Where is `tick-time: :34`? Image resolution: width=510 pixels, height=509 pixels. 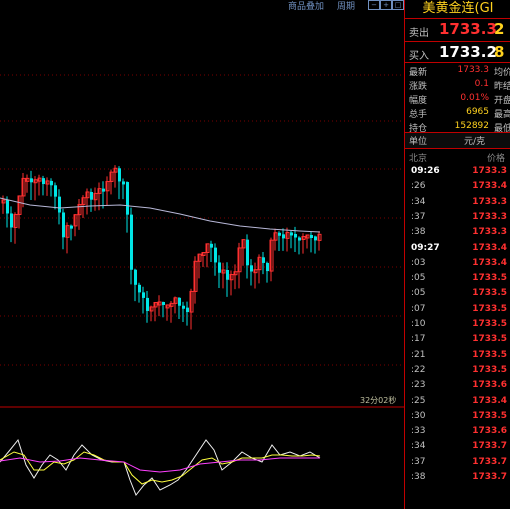
tick-time: :34 is located at coordinates (418, 446).